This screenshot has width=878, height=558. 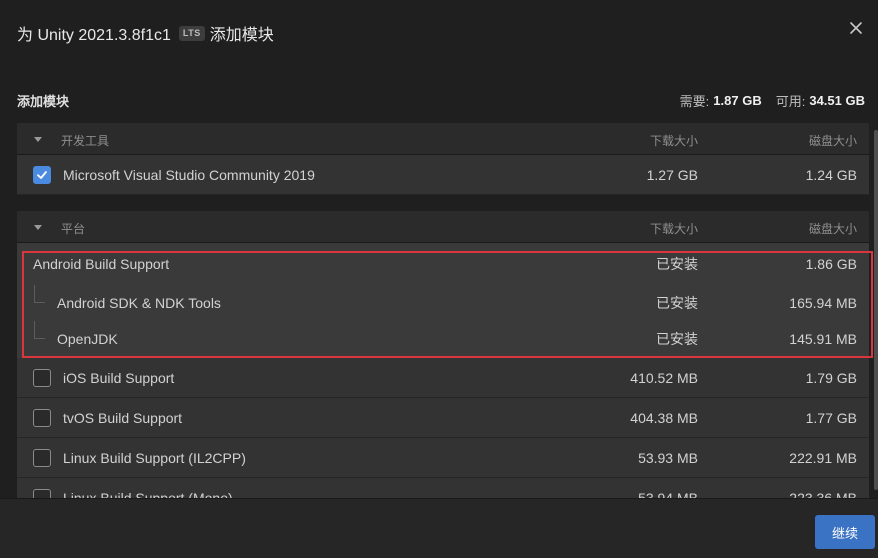 What do you see at coordinates (443, 378) in the screenshot?
I see `module-row-ios: iOS Build Support 410.52 MB 1.79 GB` at bounding box center [443, 378].